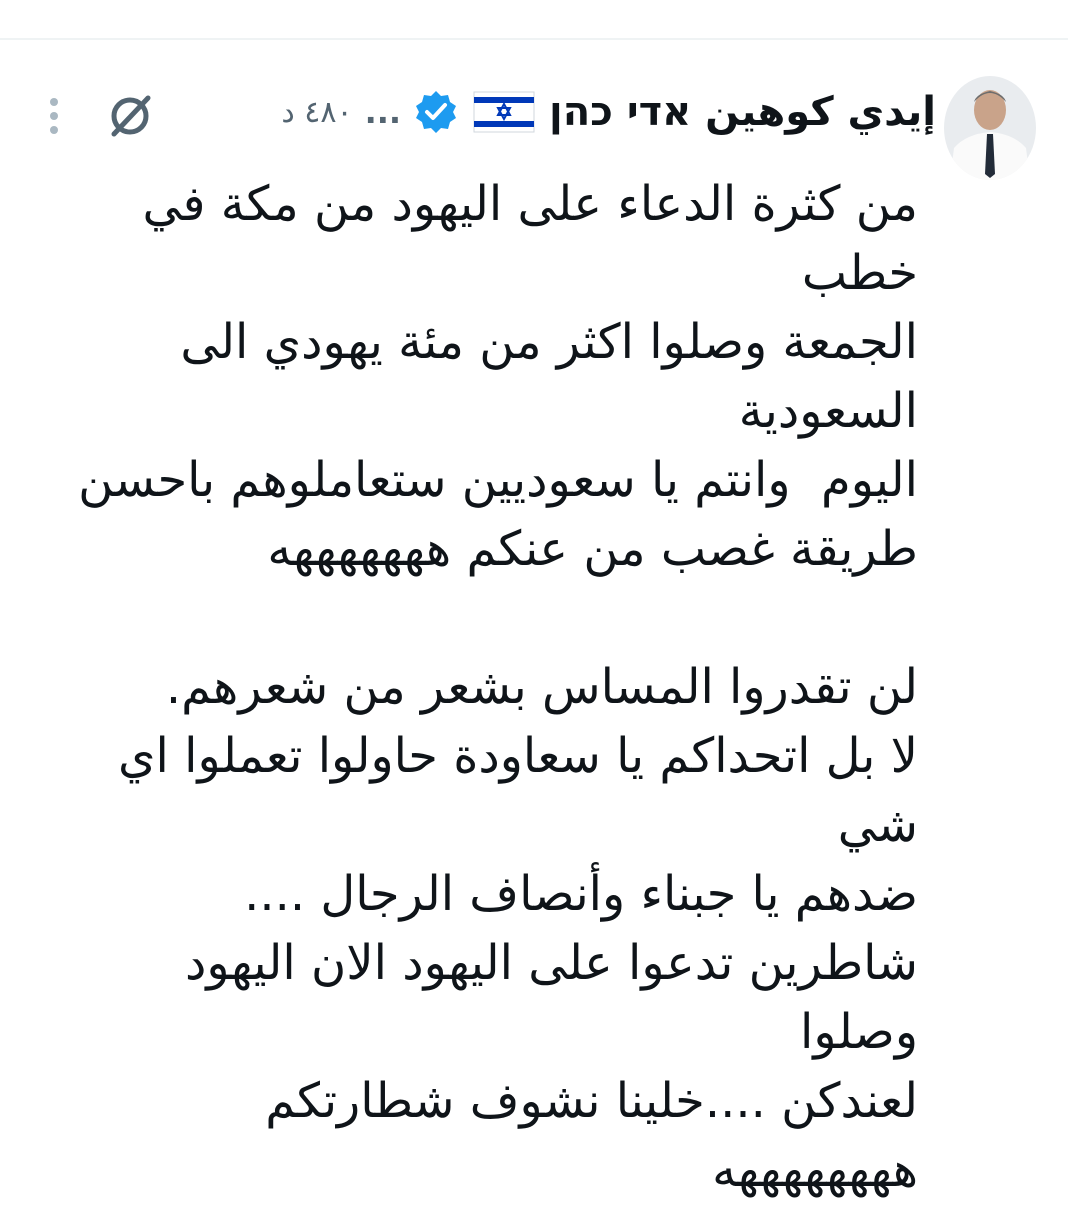 This screenshot has width=1068, height=1205. I want to click on avatar-photo, so click(990, 128).